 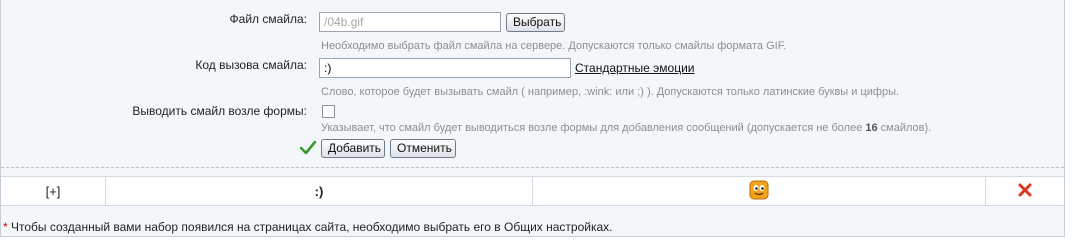 I want to click on checkmark-icon, so click(x=308, y=149).